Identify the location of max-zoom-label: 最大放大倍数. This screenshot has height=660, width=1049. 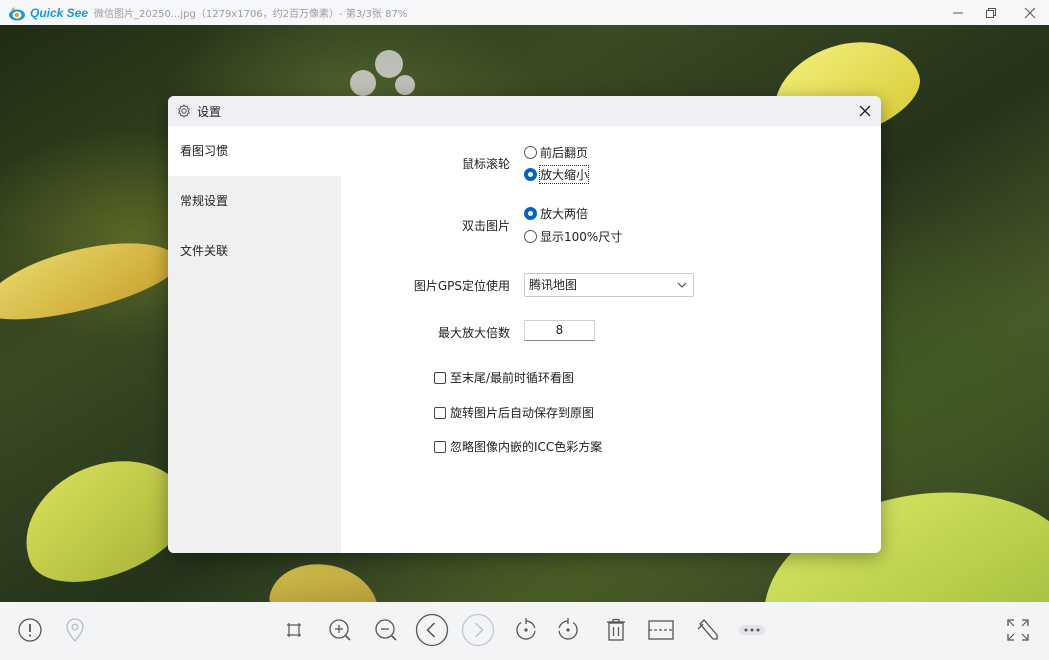
(473, 333).